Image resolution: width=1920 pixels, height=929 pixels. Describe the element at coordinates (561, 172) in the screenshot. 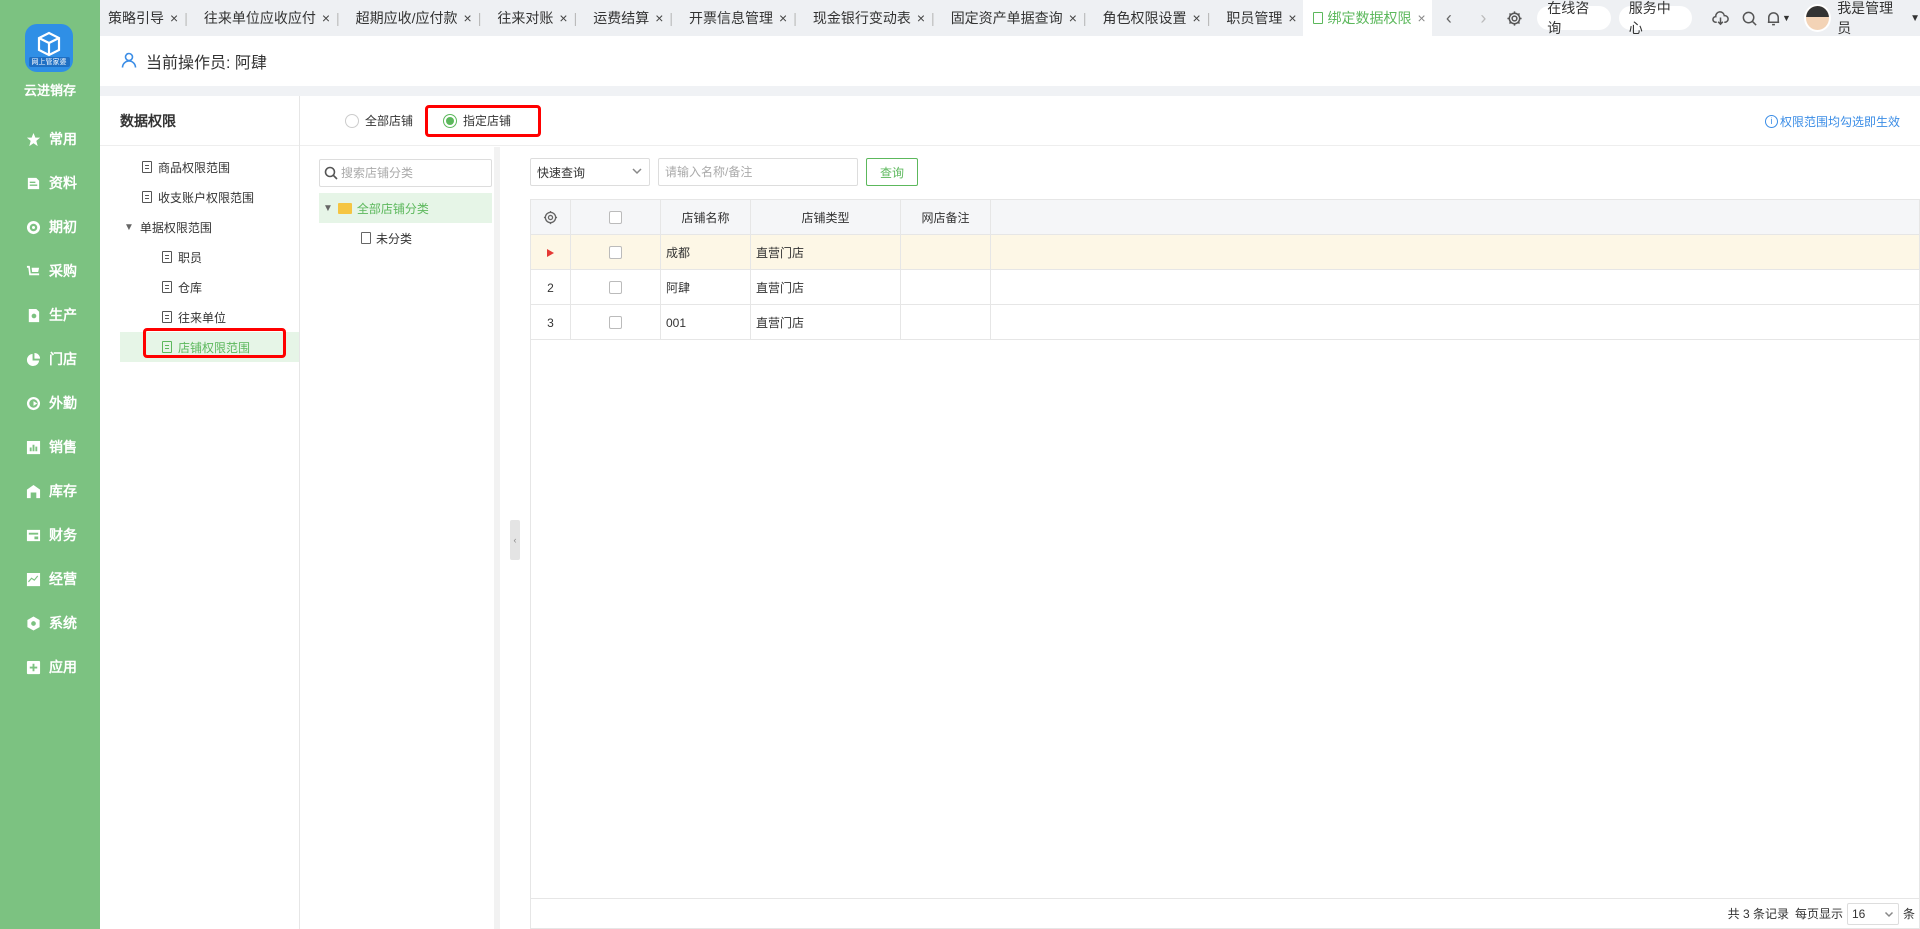

I see `select-value: 快速查询` at that location.